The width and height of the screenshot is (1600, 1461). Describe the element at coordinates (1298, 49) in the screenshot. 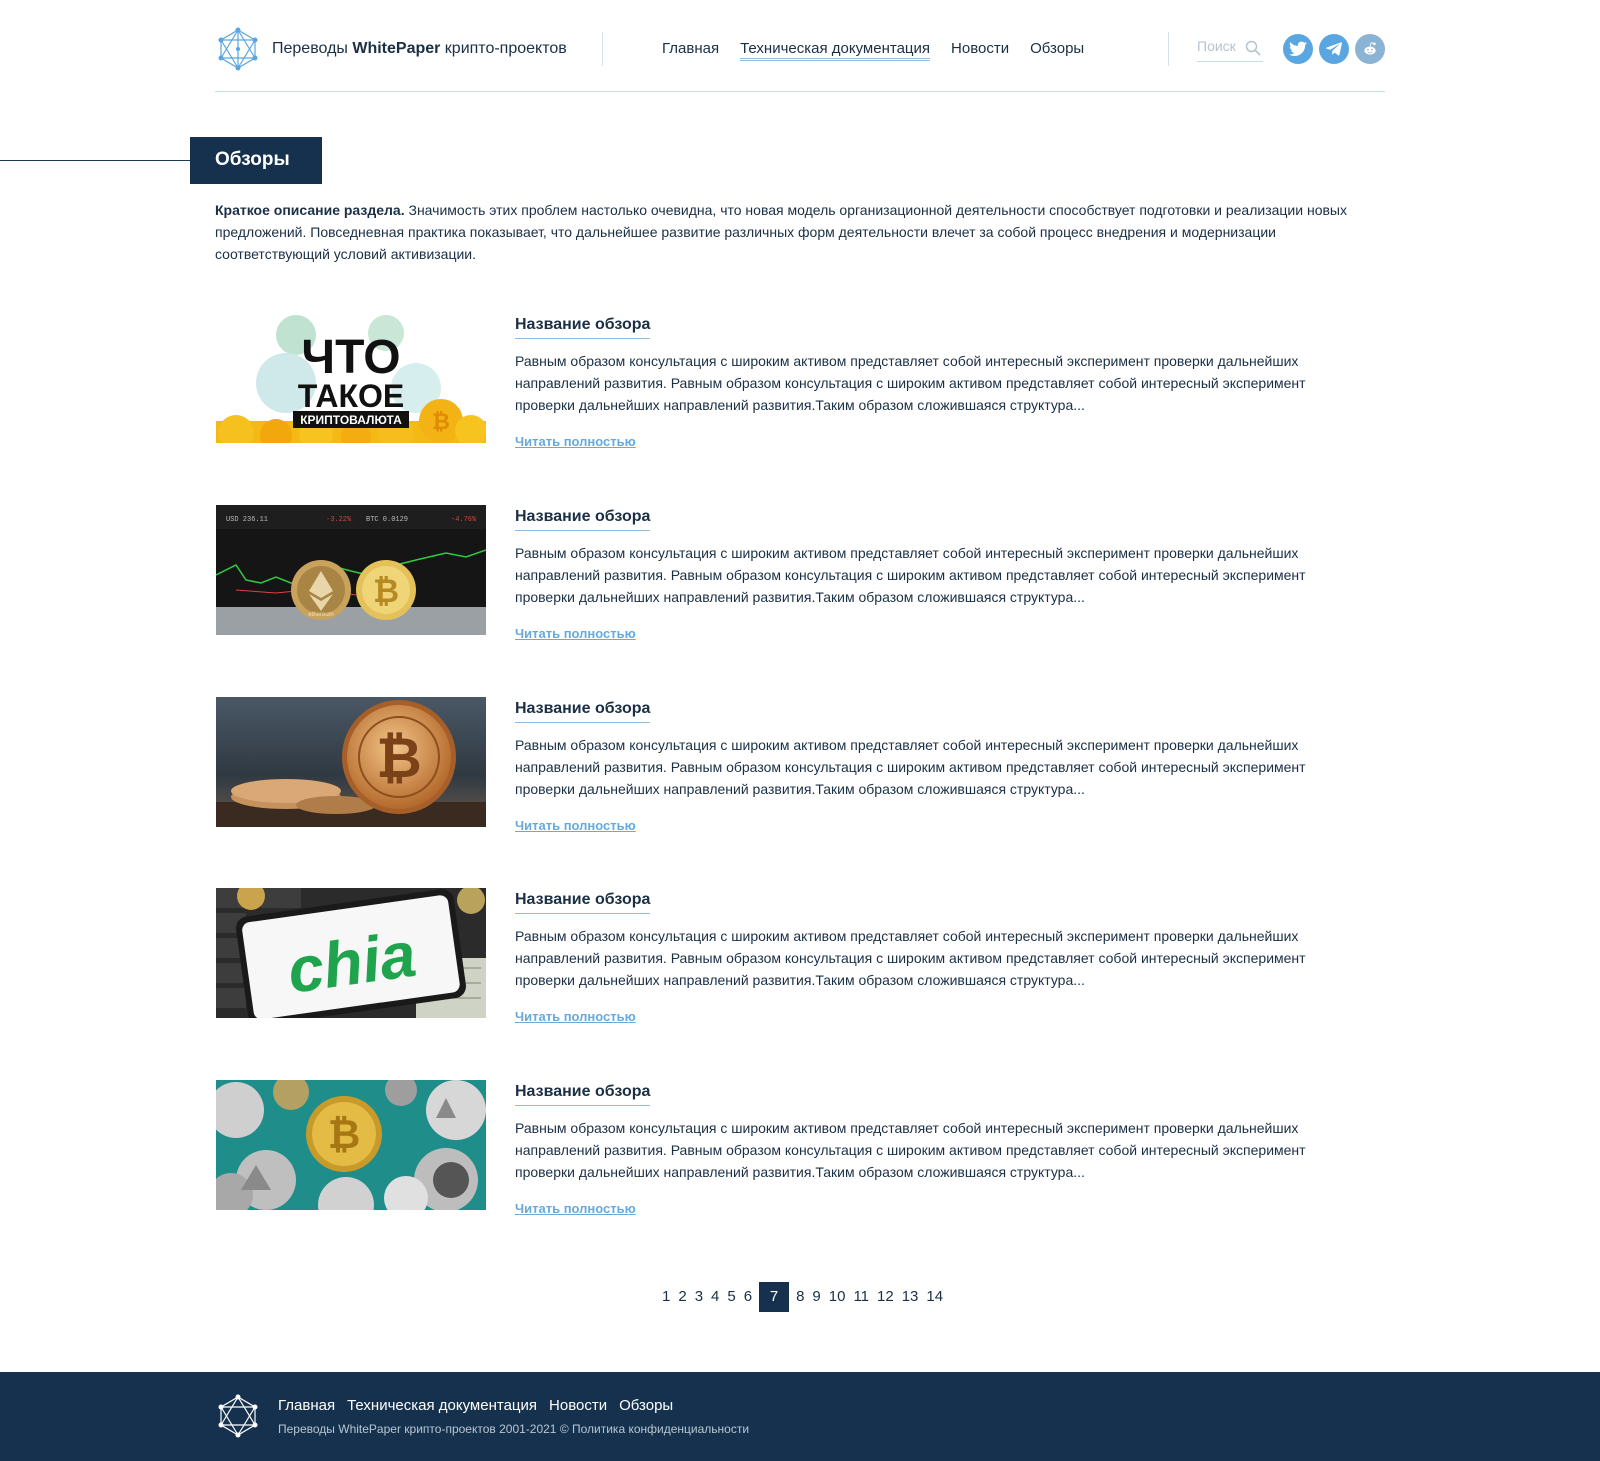

I see `twitter-icon` at that location.